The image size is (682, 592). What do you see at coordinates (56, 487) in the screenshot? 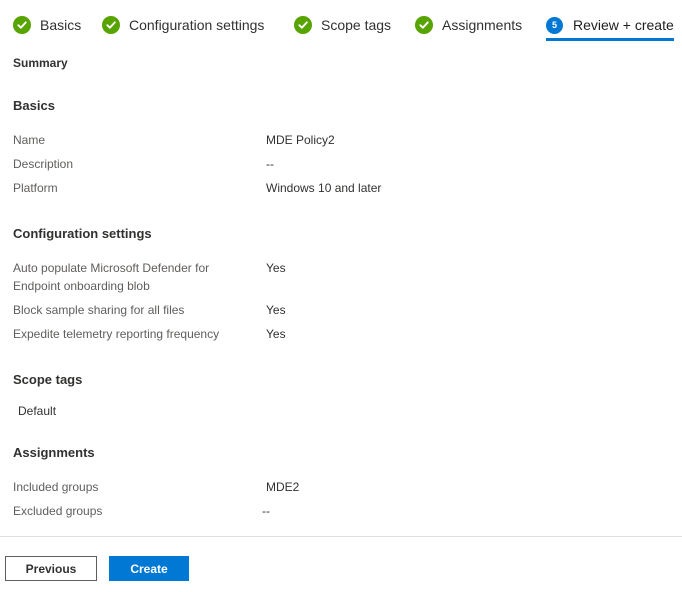
I see `included-groups-label: Included groups` at bounding box center [56, 487].